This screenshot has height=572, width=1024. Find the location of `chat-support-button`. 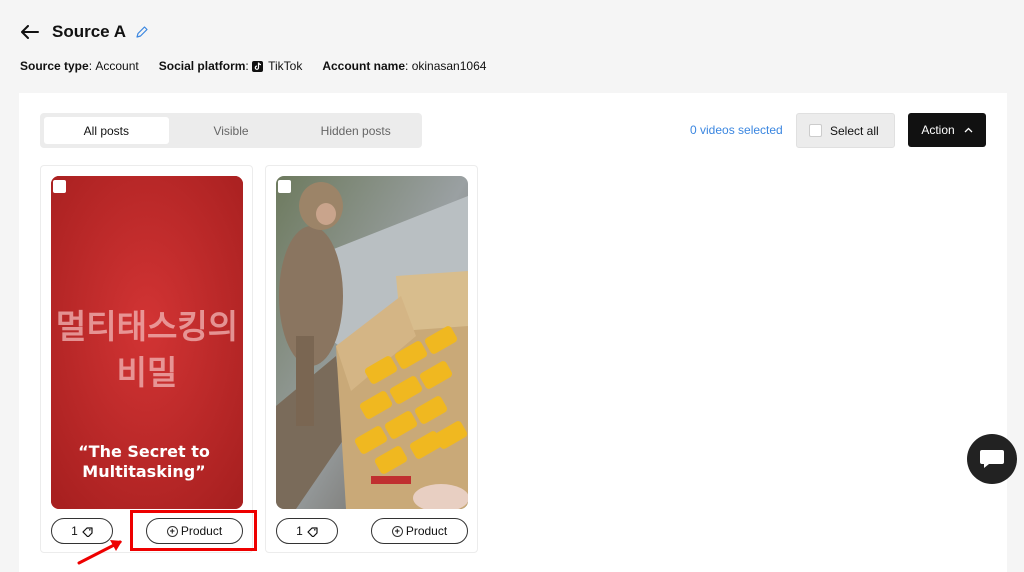

chat-support-button is located at coordinates (992, 459).